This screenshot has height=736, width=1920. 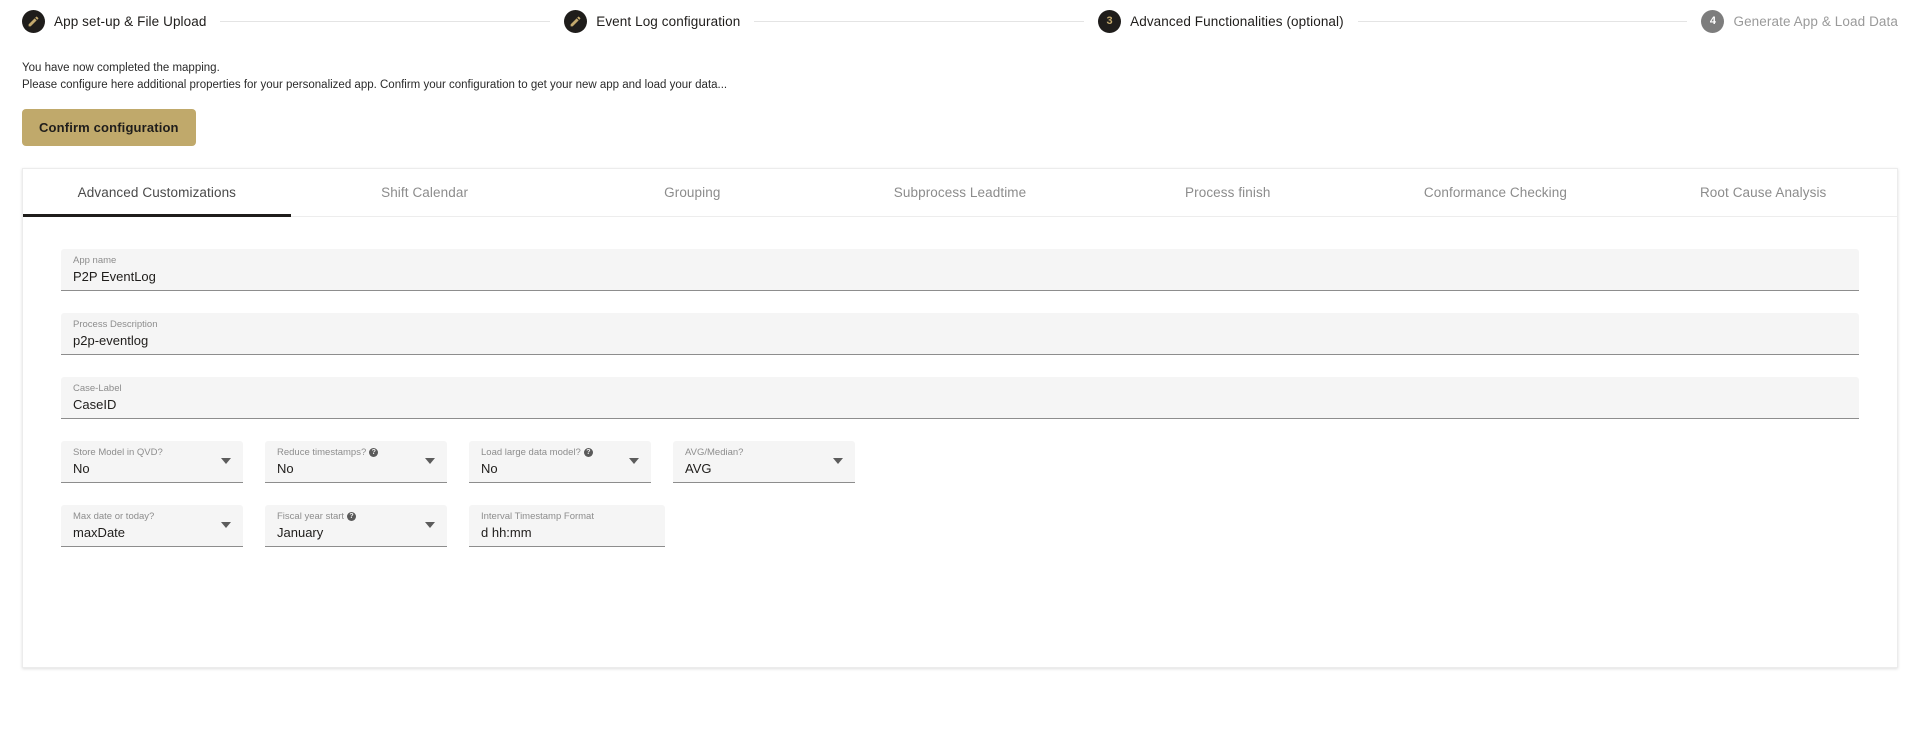 I want to click on row-process-description: Process Description p2p-eventlog, so click(x=960, y=333).